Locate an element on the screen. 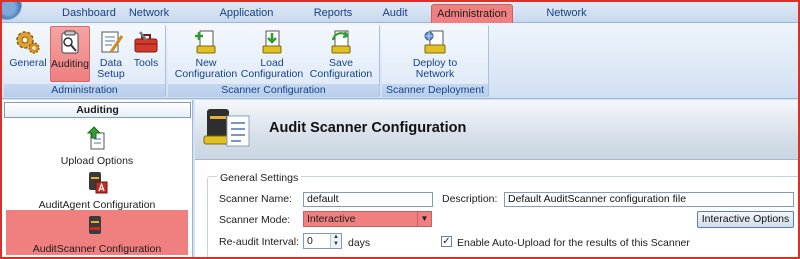  page-title: Audit Scanner Configuration is located at coordinates (368, 128).